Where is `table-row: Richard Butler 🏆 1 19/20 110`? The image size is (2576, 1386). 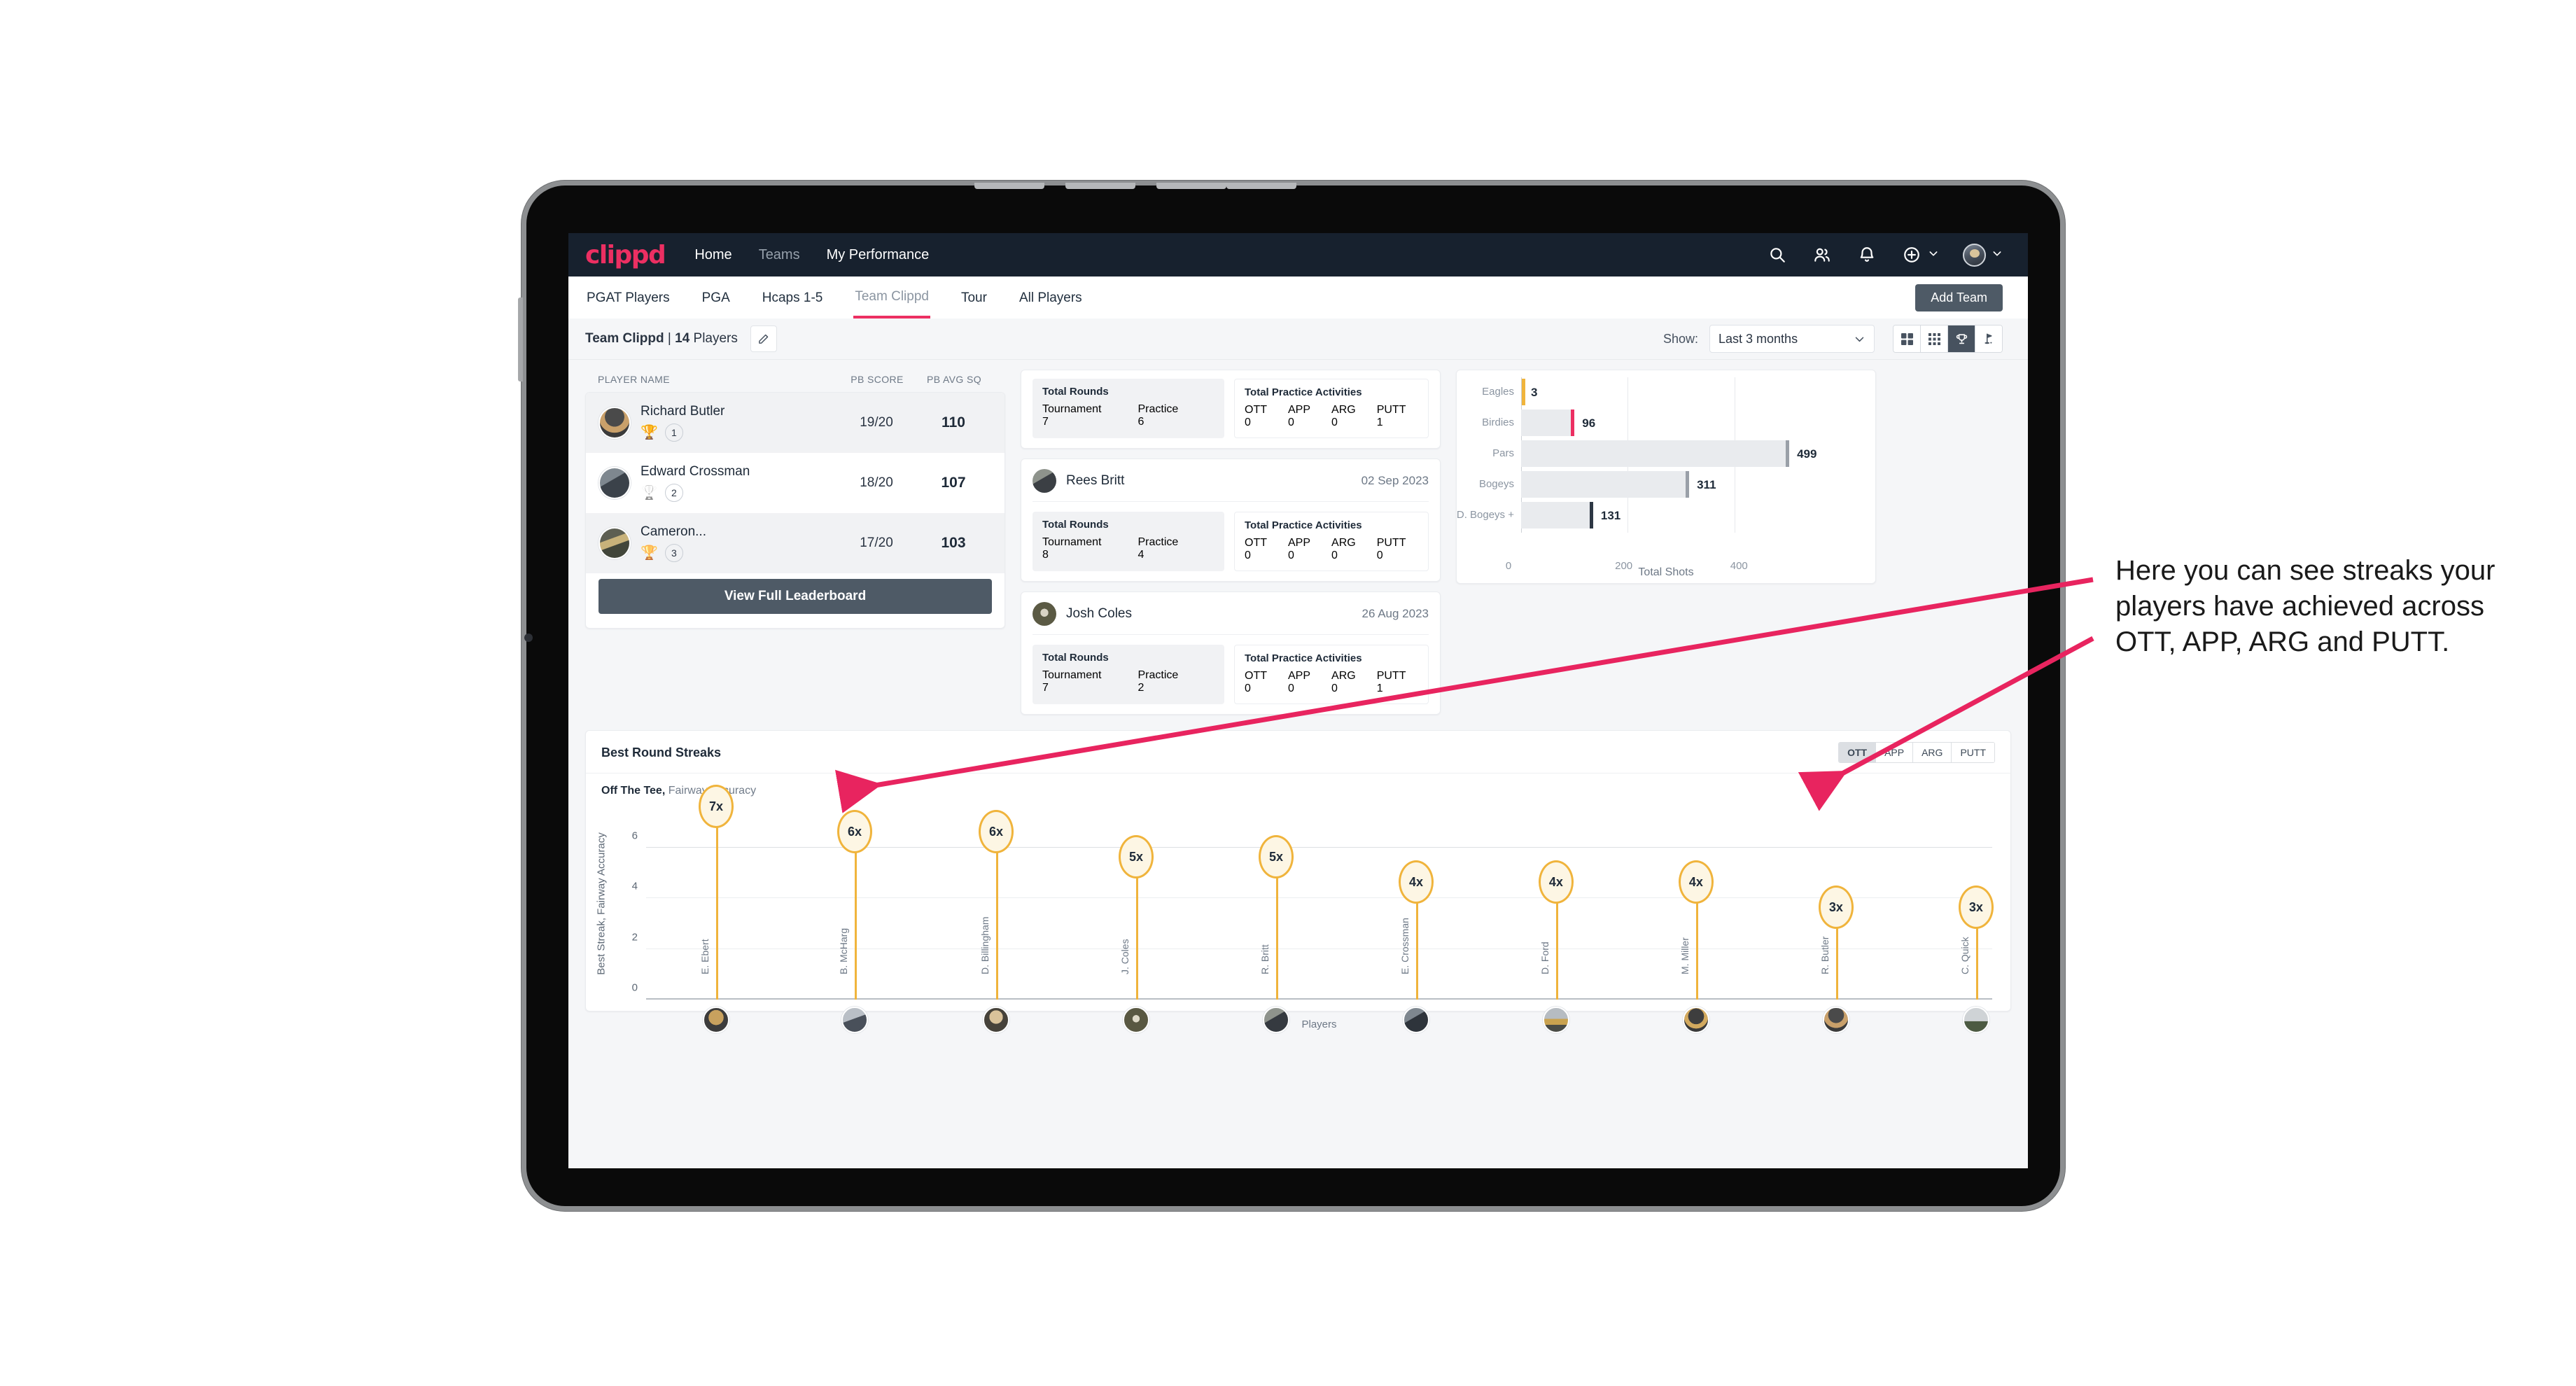
table-row: Richard Butler 🏆 1 19/20 110 is located at coordinates (795, 423).